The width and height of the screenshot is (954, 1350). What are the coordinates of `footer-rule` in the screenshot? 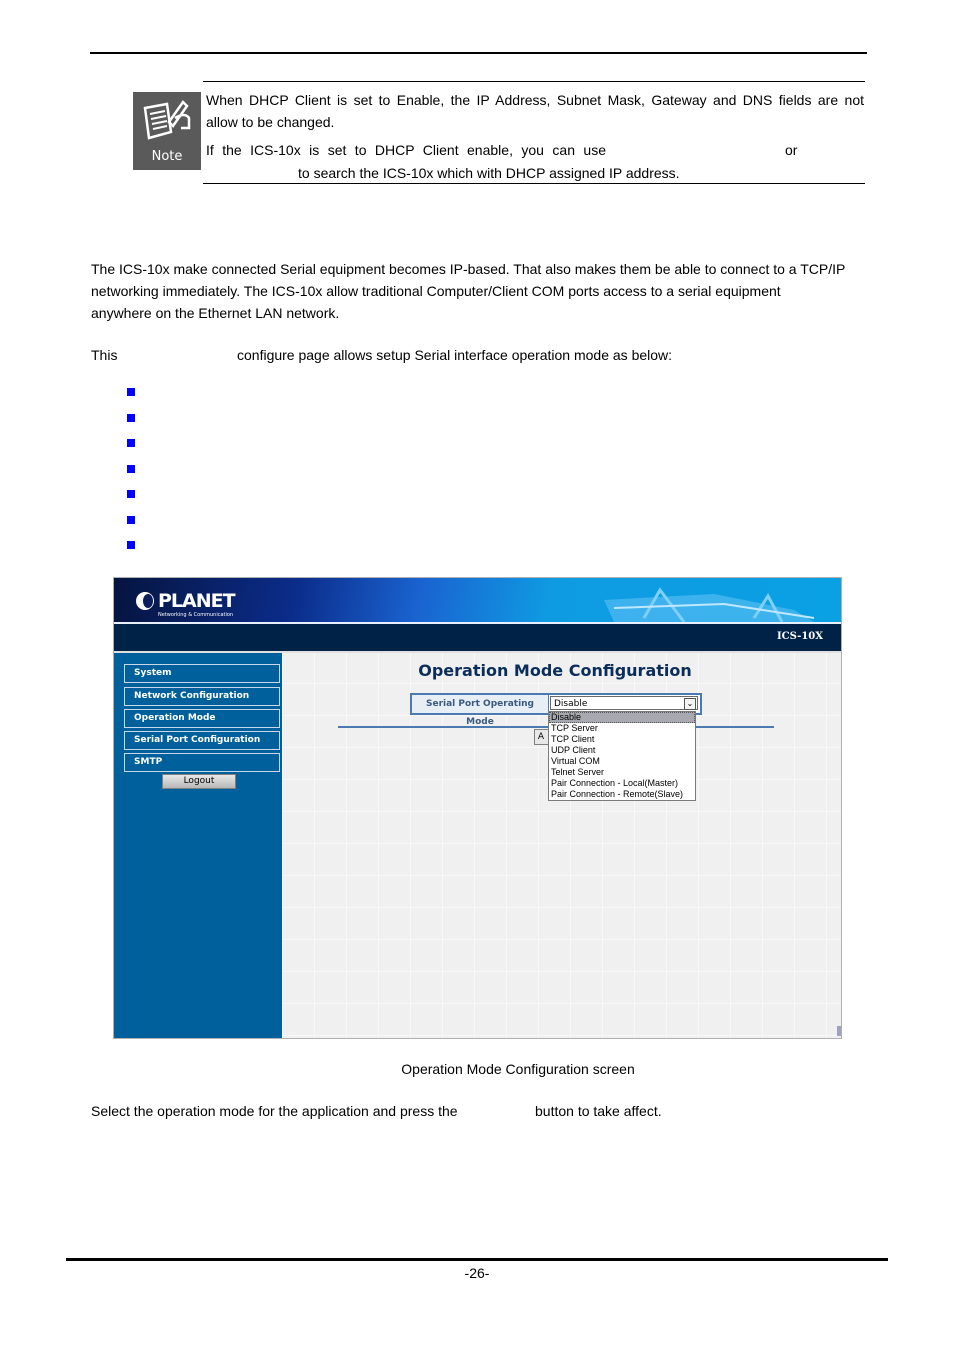 It's located at (477, 1259).